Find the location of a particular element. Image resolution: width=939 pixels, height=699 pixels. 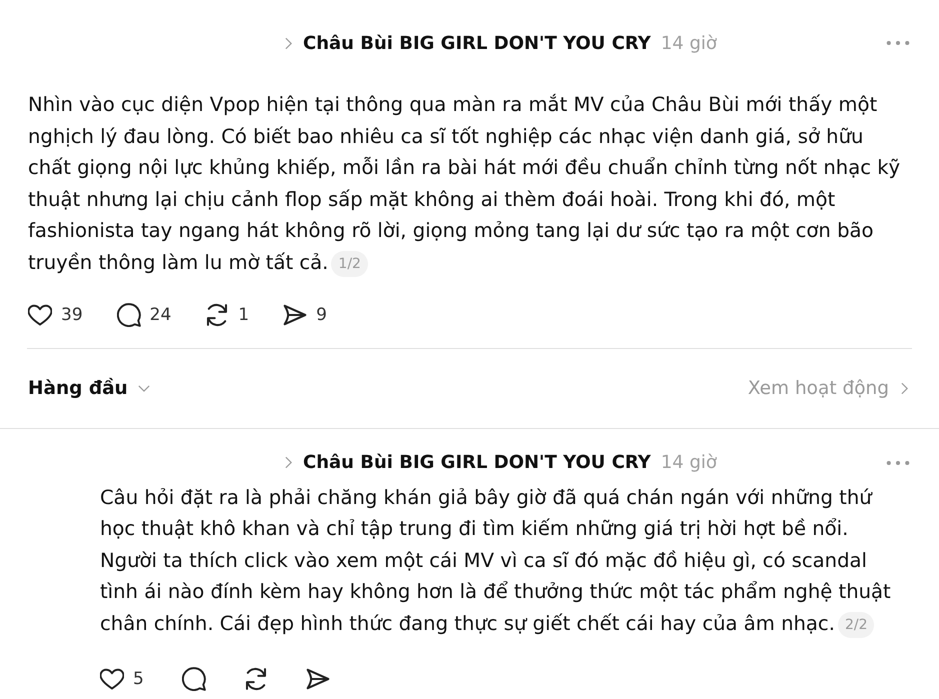

like-button: 39 is located at coordinates (55, 314).